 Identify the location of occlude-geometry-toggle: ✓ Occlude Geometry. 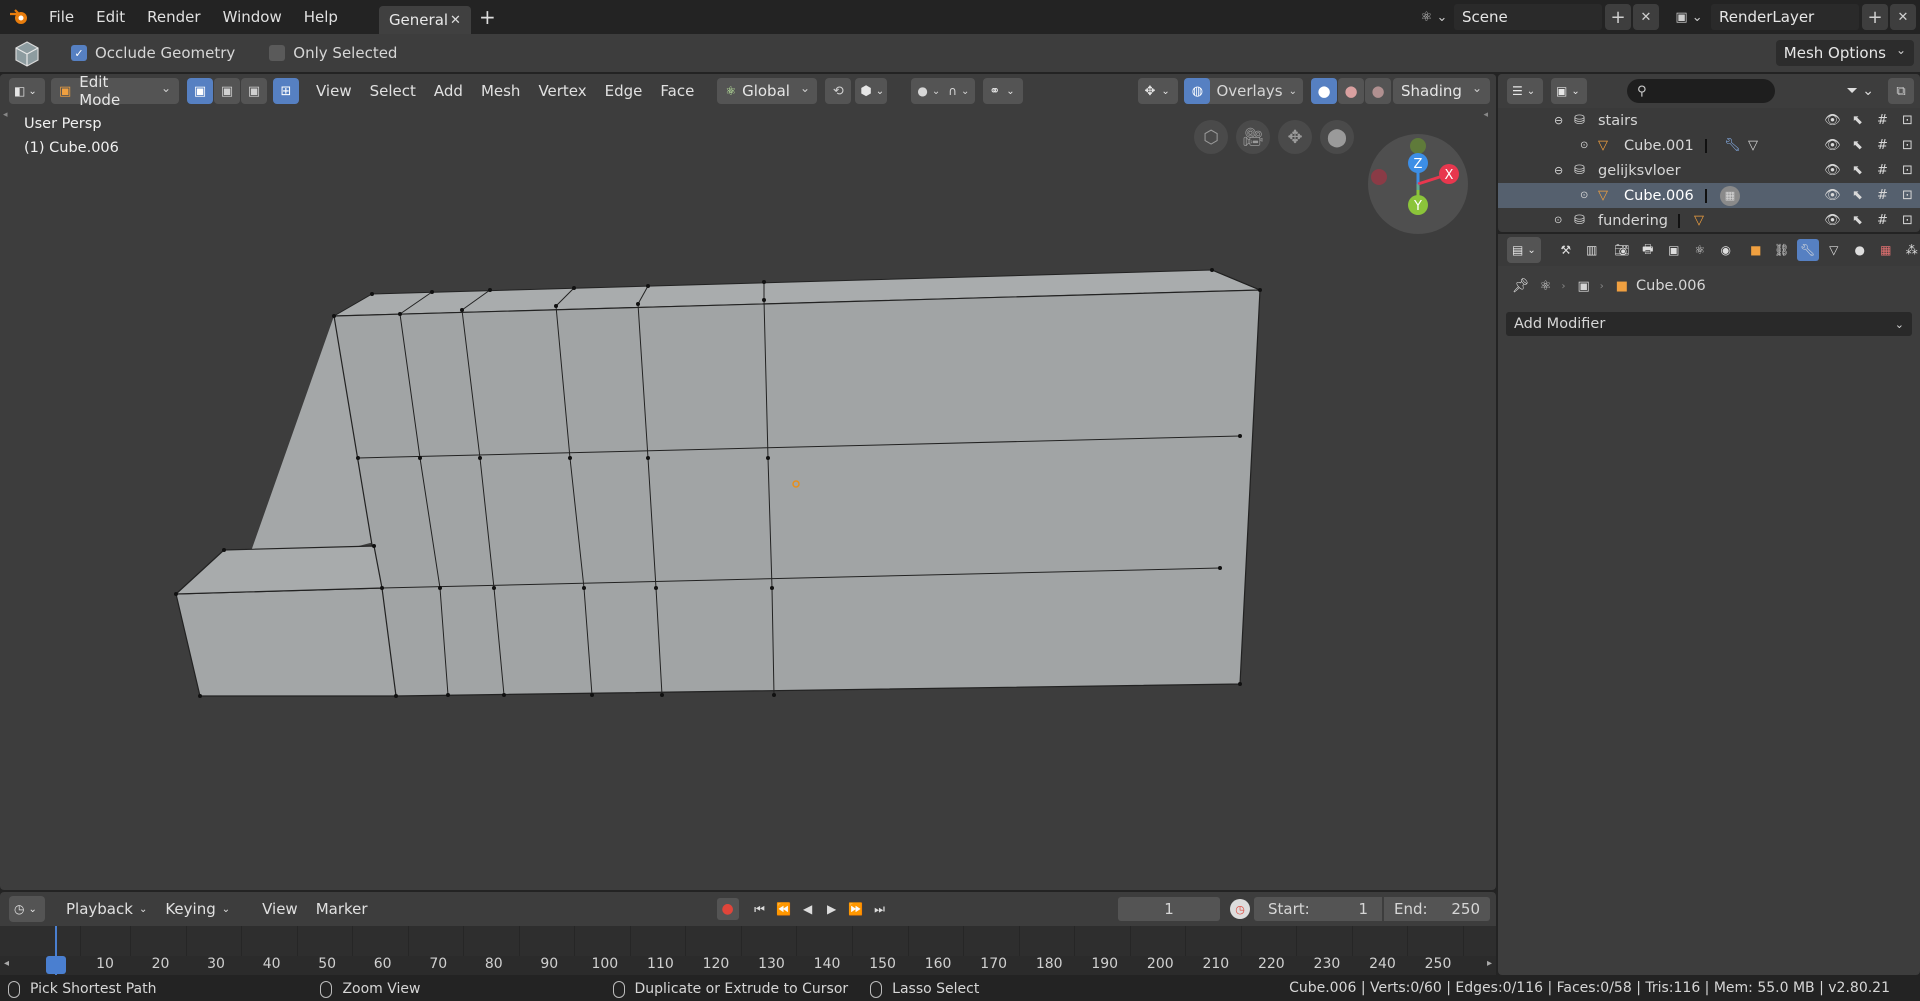
(153, 53).